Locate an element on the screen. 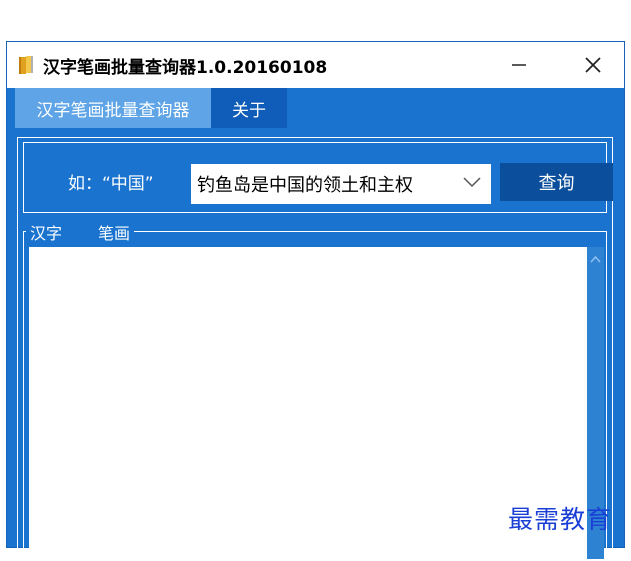 Image resolution: width=631 pixels, height=561 pixels. window-title: 汉字笔画批量查询器1.0.20160108 is located at coordinates (185, 67).